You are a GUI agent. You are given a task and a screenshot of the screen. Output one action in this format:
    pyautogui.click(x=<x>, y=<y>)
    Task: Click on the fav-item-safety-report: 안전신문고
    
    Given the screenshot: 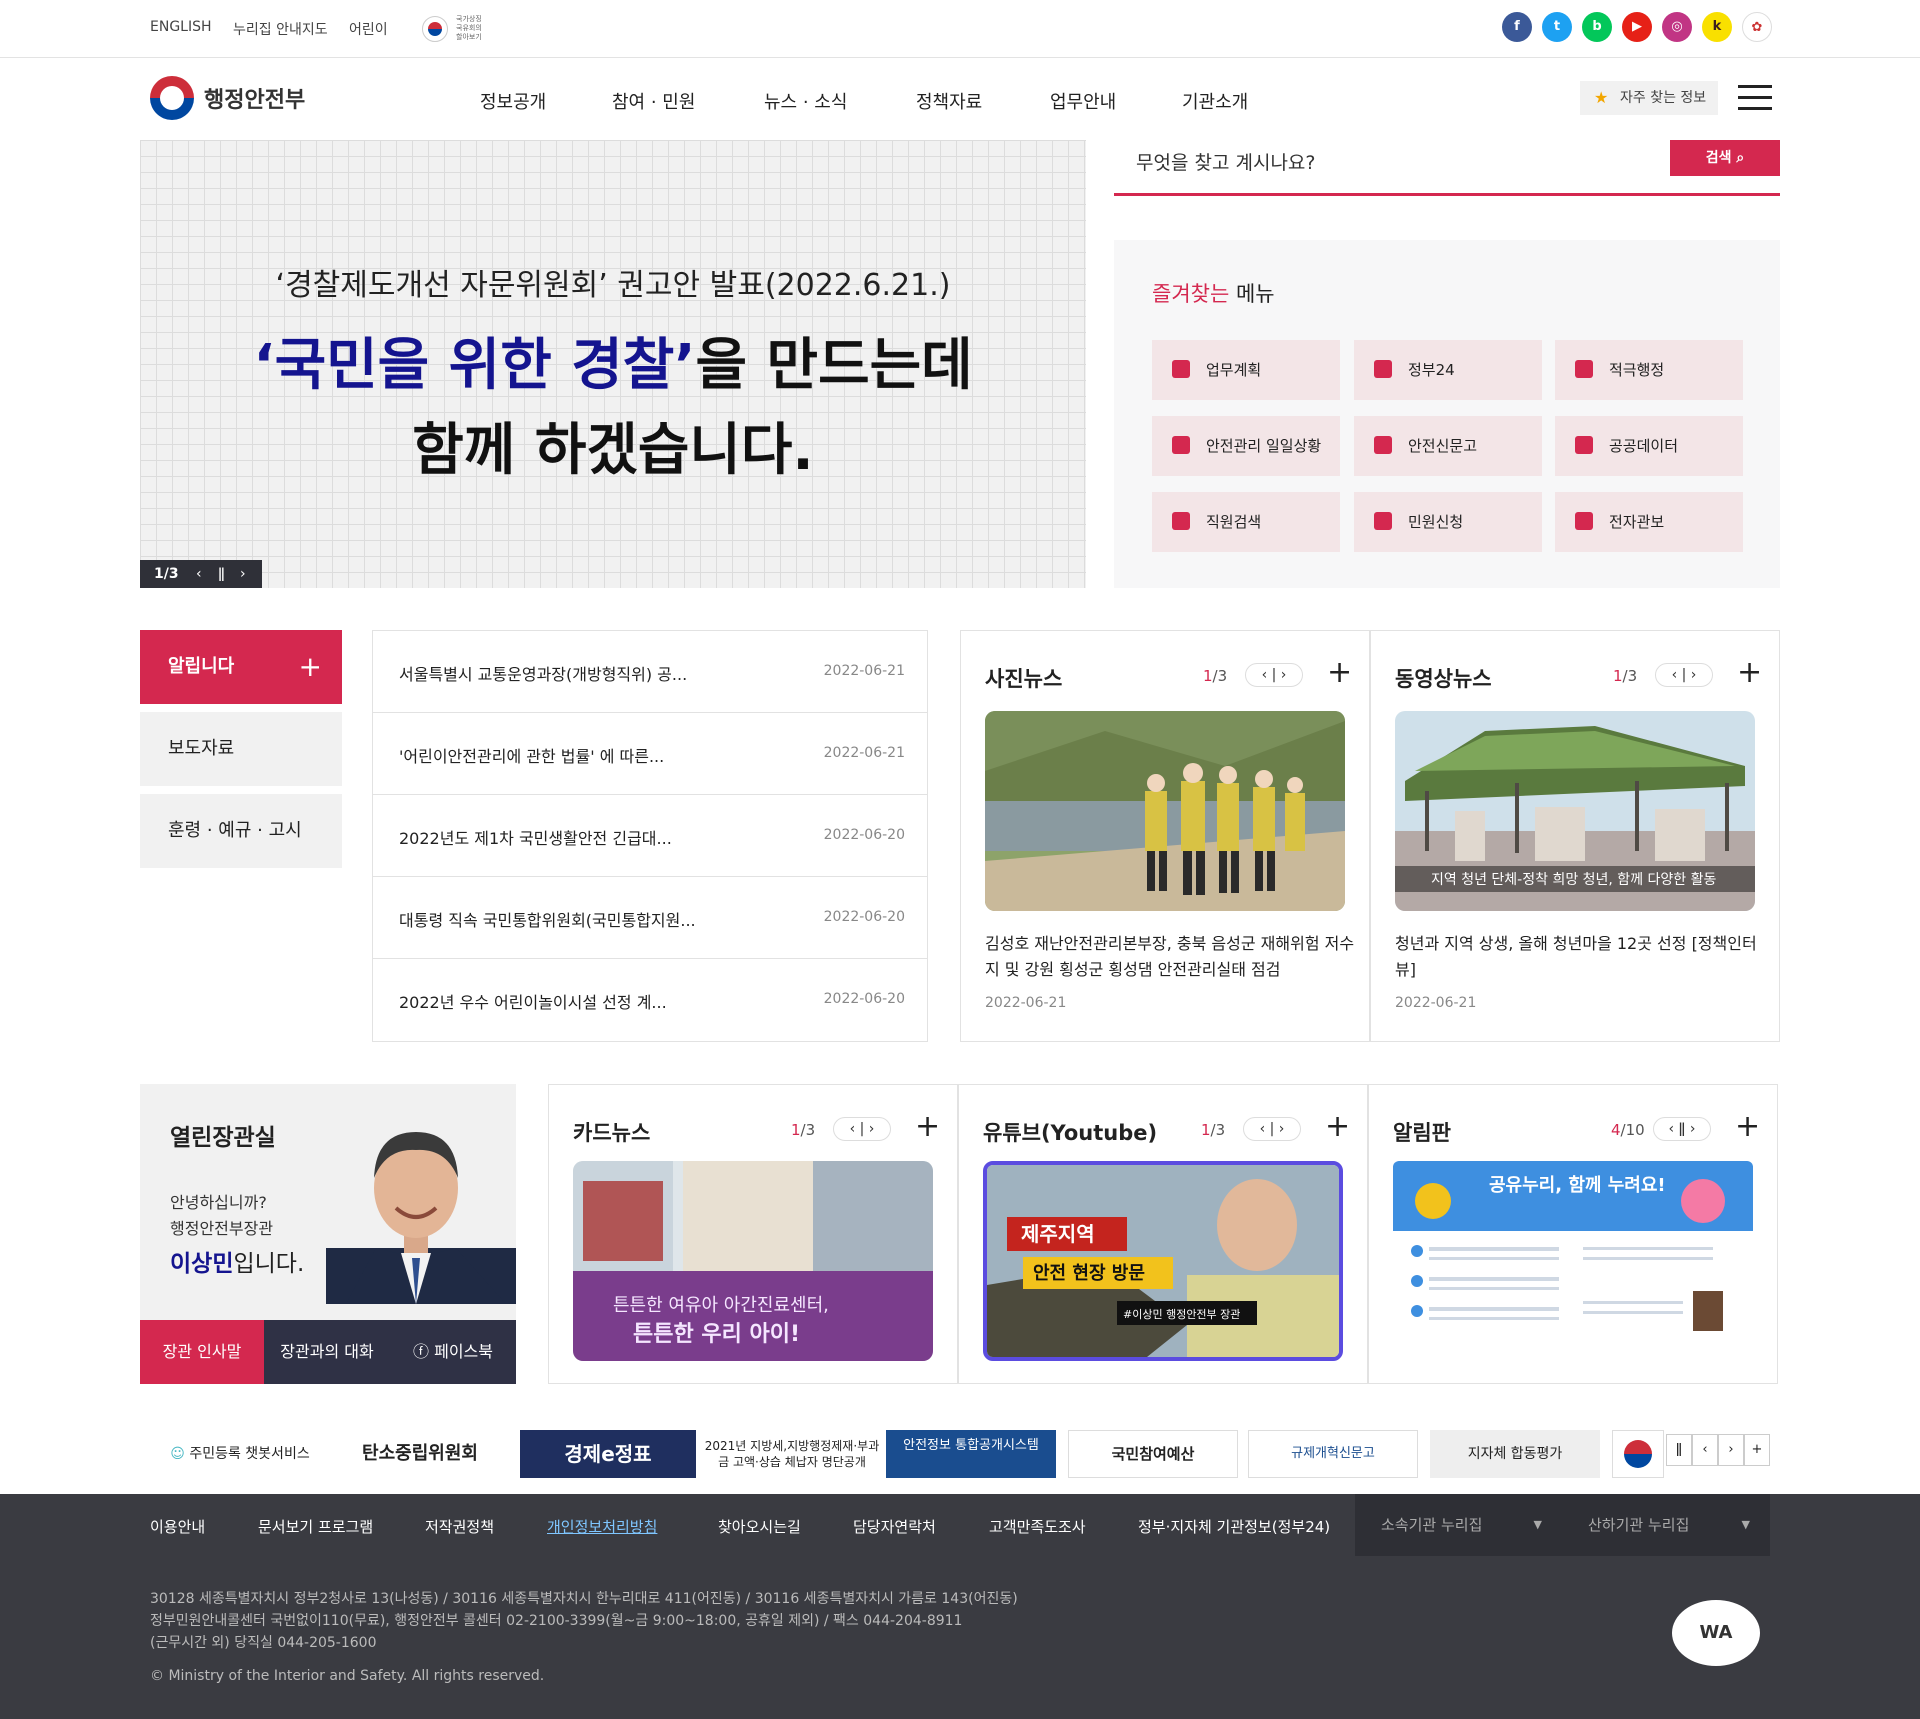 What is the action you would take?
    pyautogui.click(x=1448, y=446)
    